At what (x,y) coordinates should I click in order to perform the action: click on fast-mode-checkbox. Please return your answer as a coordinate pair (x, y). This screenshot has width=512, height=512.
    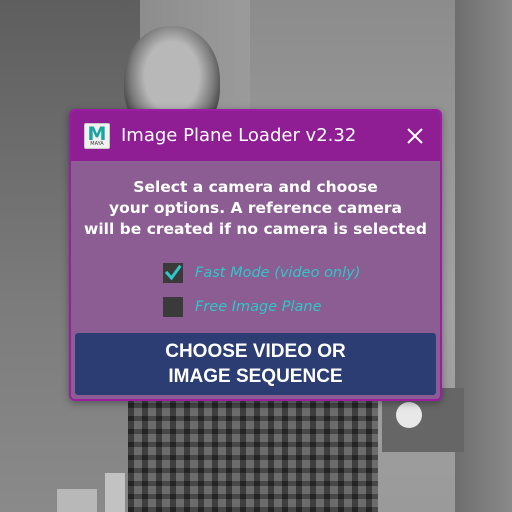
    Looking at the image, I should click on (173, 273).